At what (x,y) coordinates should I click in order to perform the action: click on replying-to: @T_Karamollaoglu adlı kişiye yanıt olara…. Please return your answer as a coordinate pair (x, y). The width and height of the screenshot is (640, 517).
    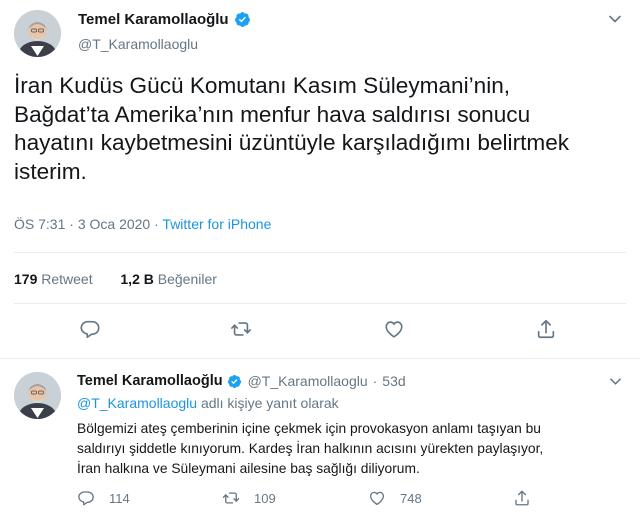
    Looking at the image, I should click on (208, 403).